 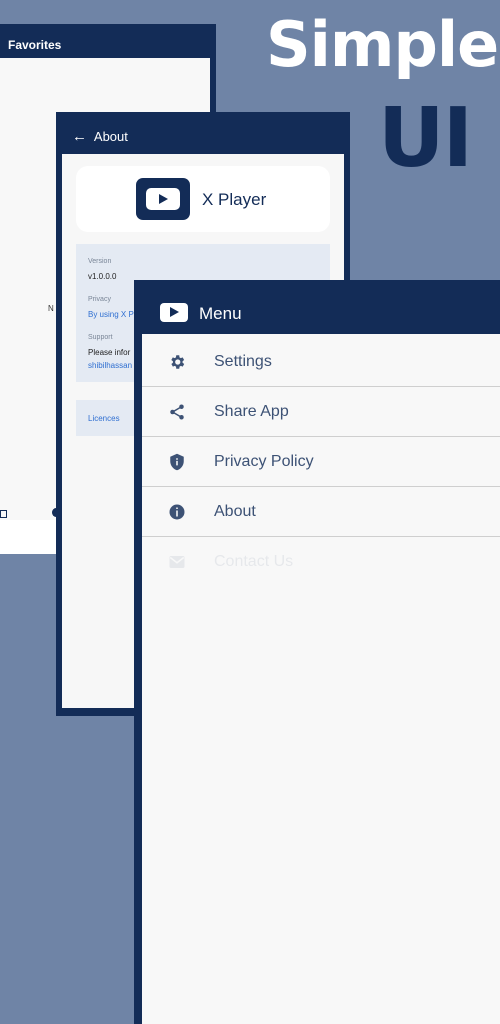 What do you see at coordinates (235, 511) in the screenshot?
I see `menu-item-label: About` at bounding box center [235, 511].